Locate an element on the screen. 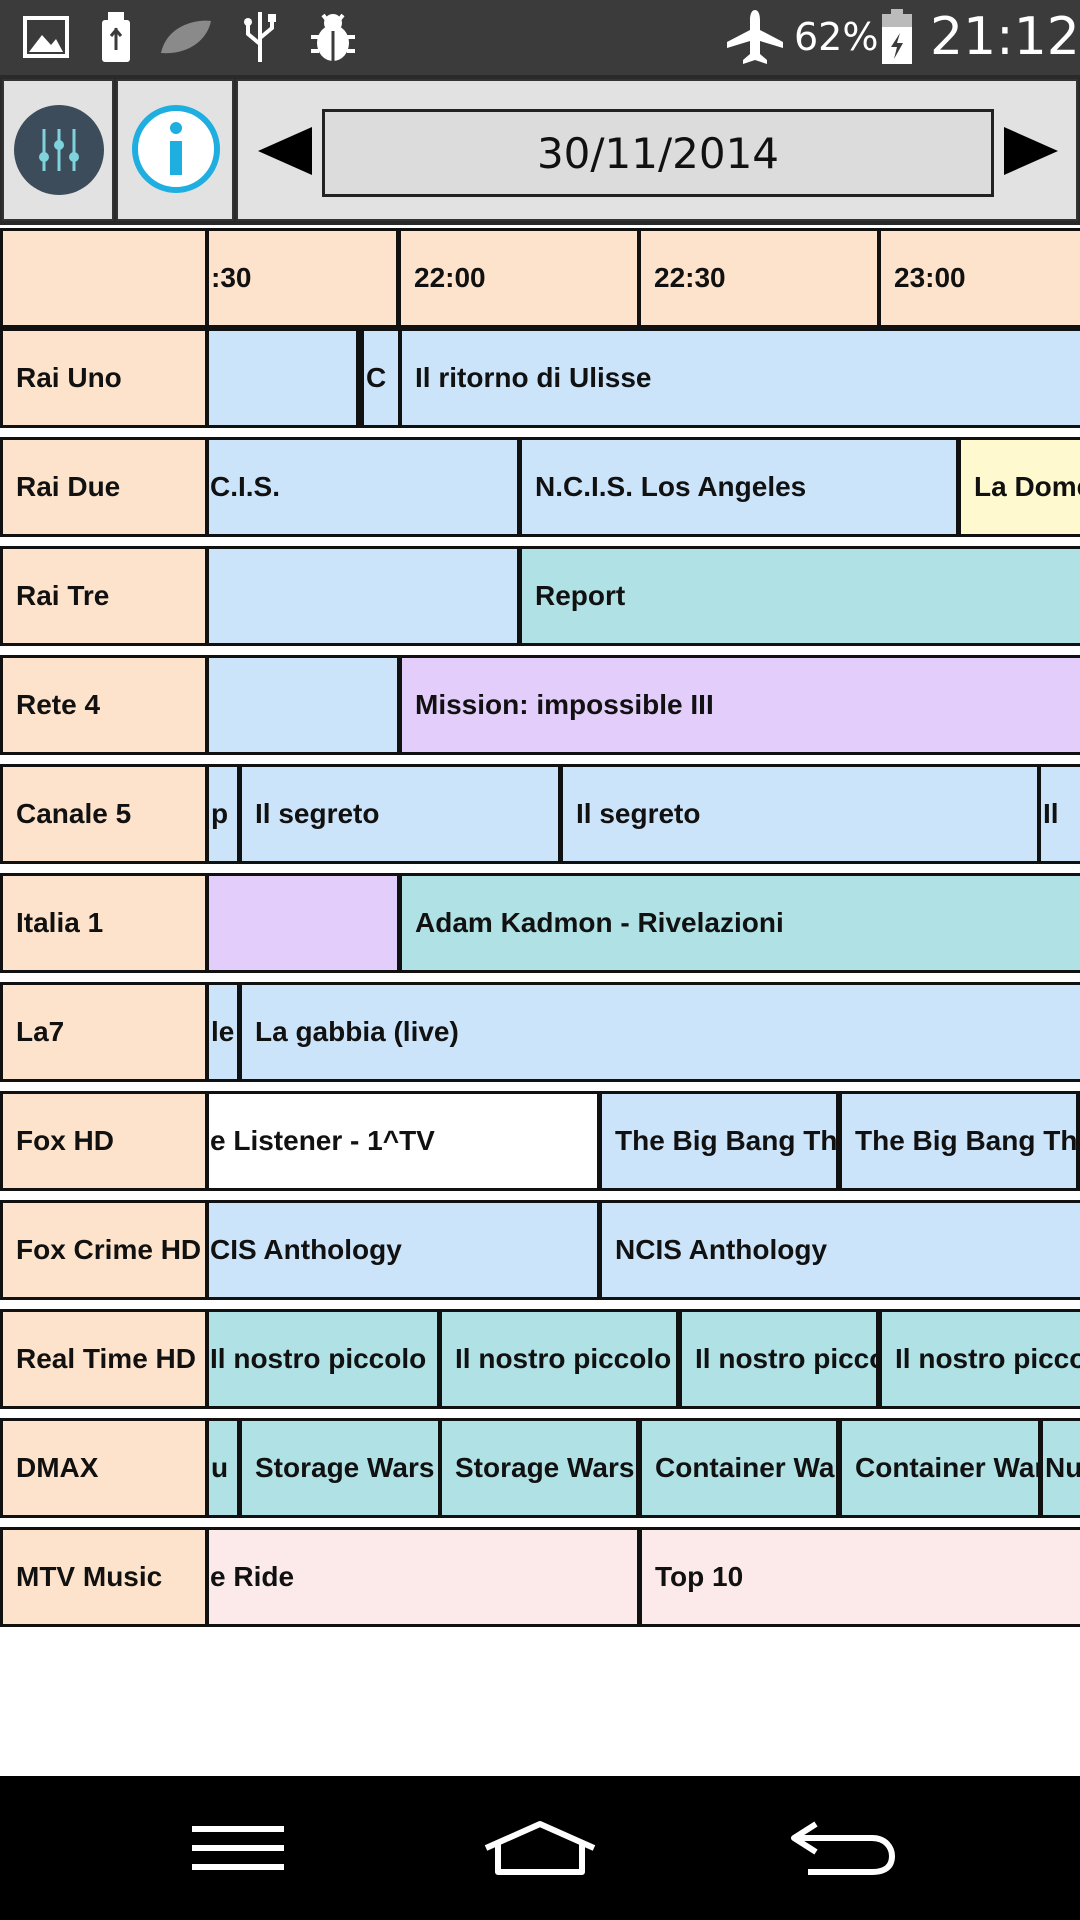 This screenshot has width=1080, height=1920. program-title: C.I.S. is located at coordinates (245, 486).